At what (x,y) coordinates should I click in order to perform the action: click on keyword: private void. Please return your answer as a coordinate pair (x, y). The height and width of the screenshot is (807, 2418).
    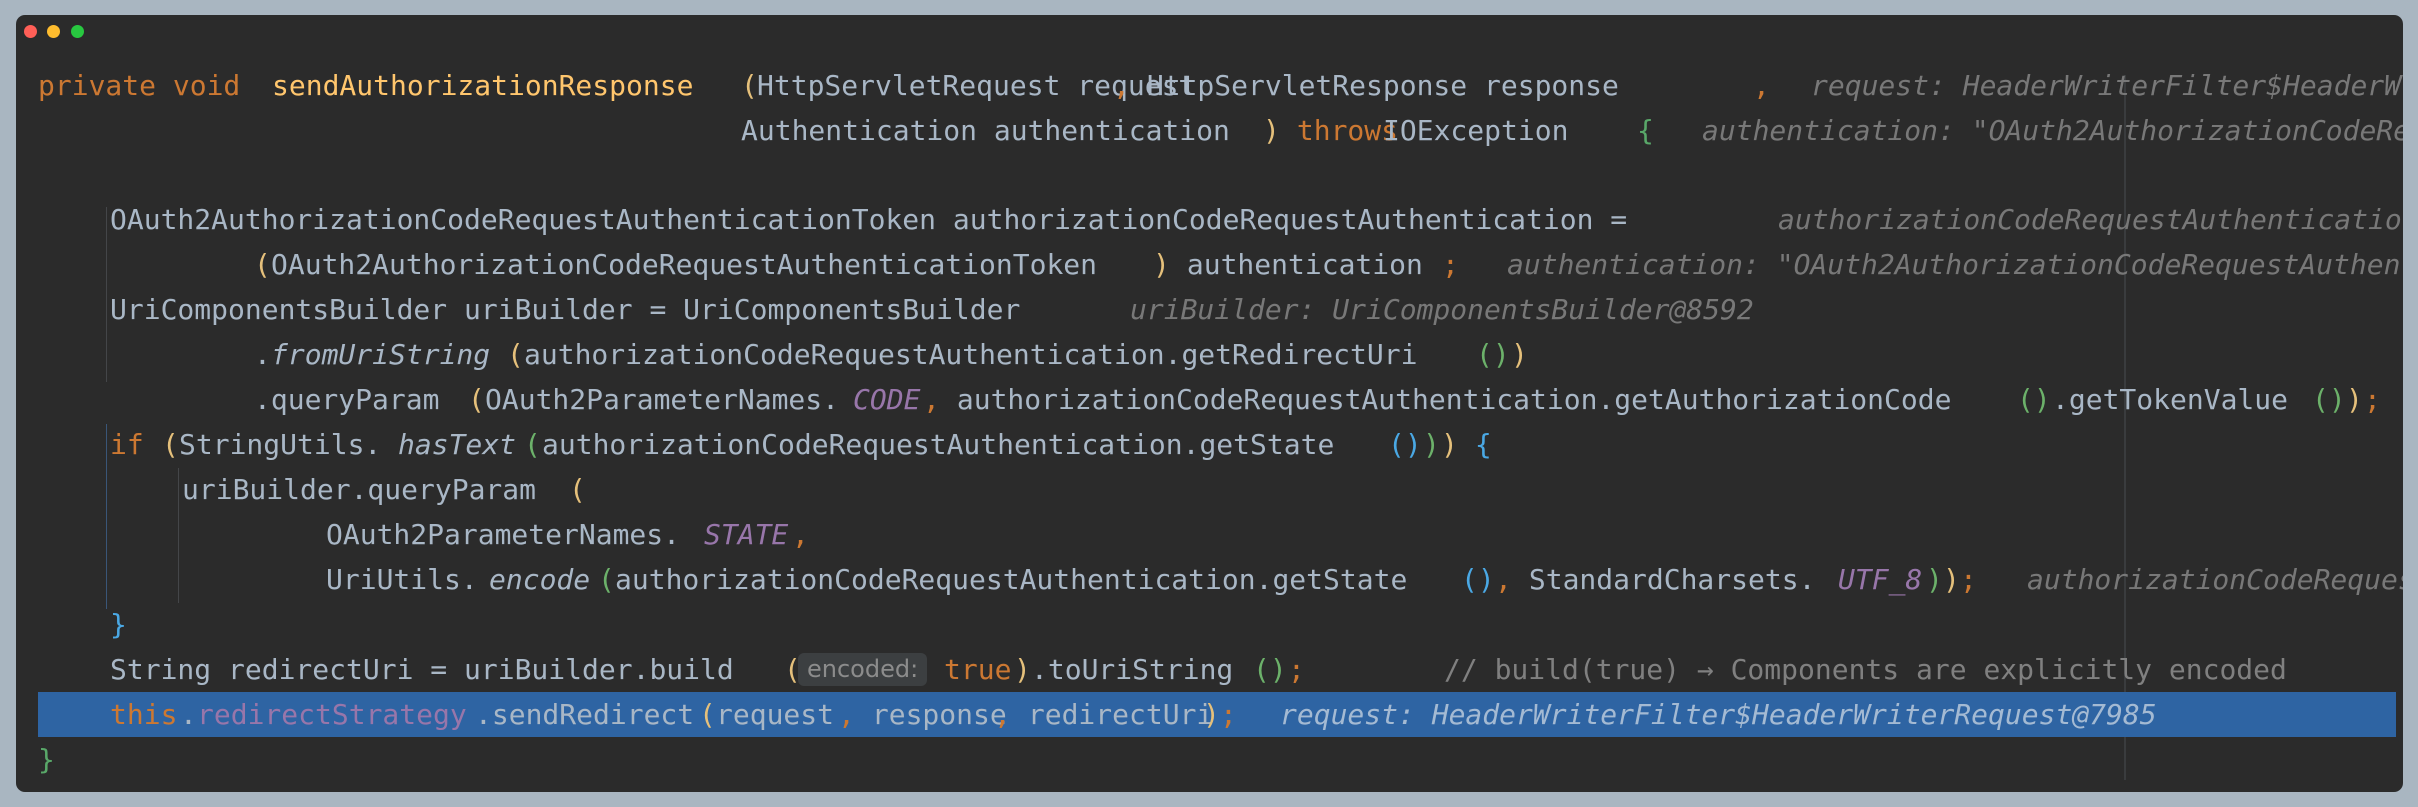
    Looking at the image, I should click on (148, 85).